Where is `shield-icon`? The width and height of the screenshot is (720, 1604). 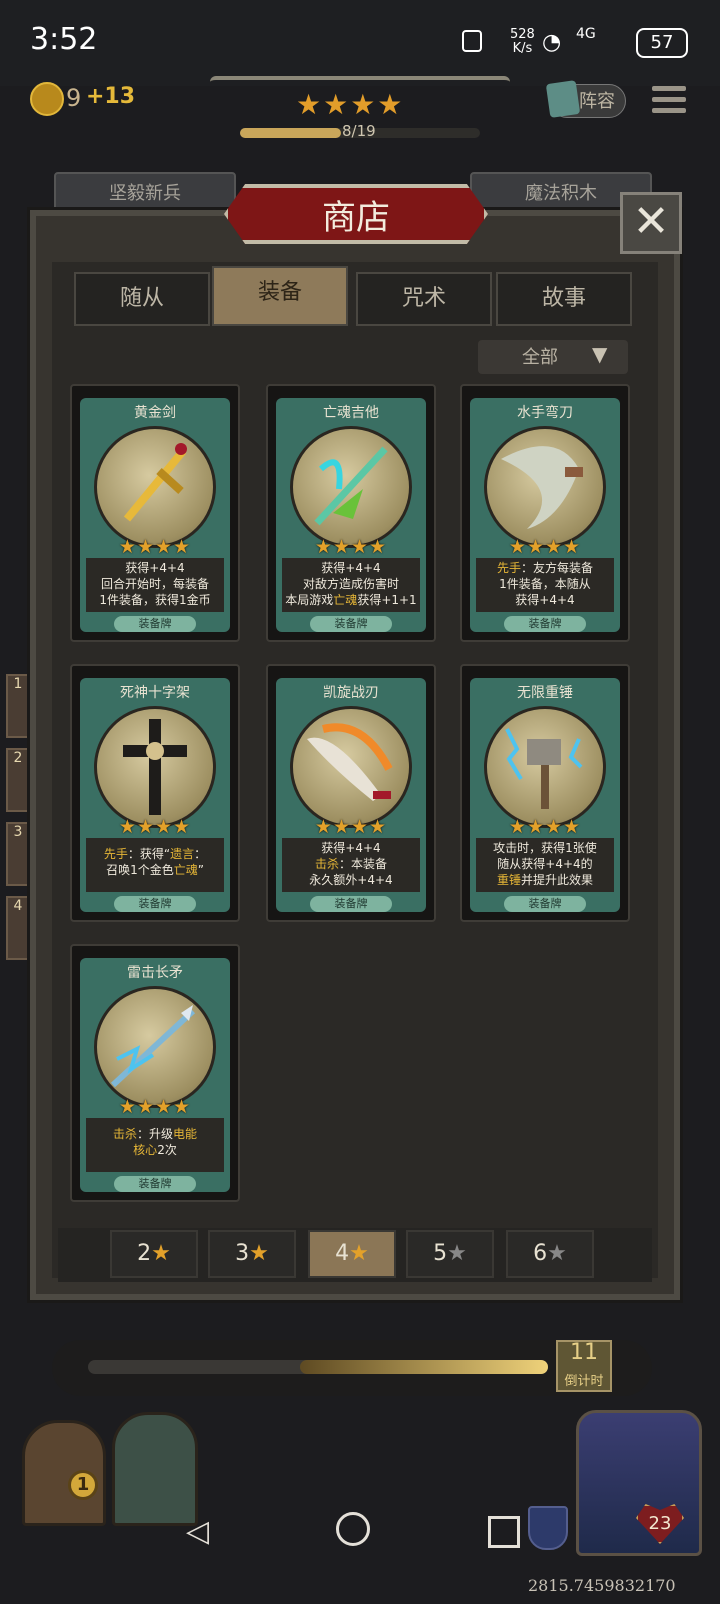 shield-icon is located at coordinates (548, 1528).